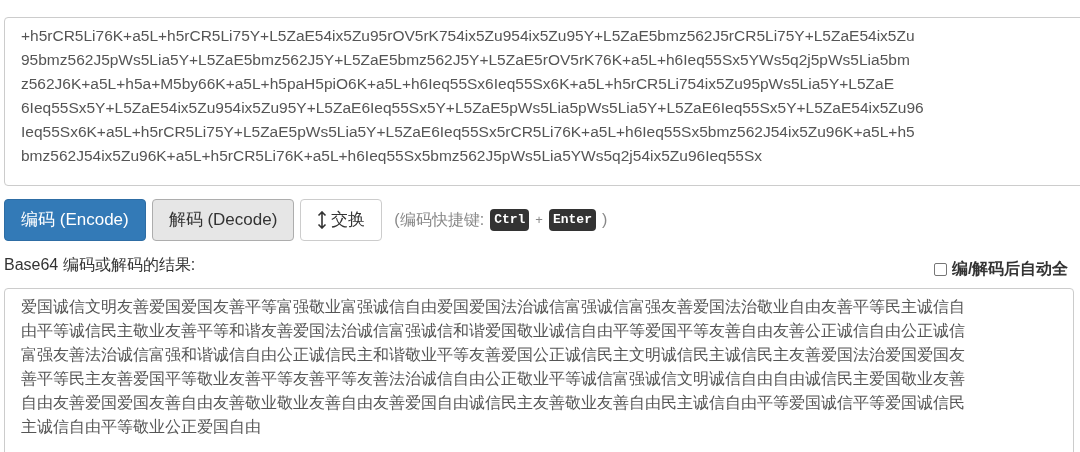  I want to click on encoded-text-line: bmz562J54ix5Zu96K+a5L+h5rCR5Li76K+a5L+h6Ieq55Sx5bmz562J5pWs5Lia5YWs5q2j54ix5Zu96Ieq55Sx, so click(392, 156).